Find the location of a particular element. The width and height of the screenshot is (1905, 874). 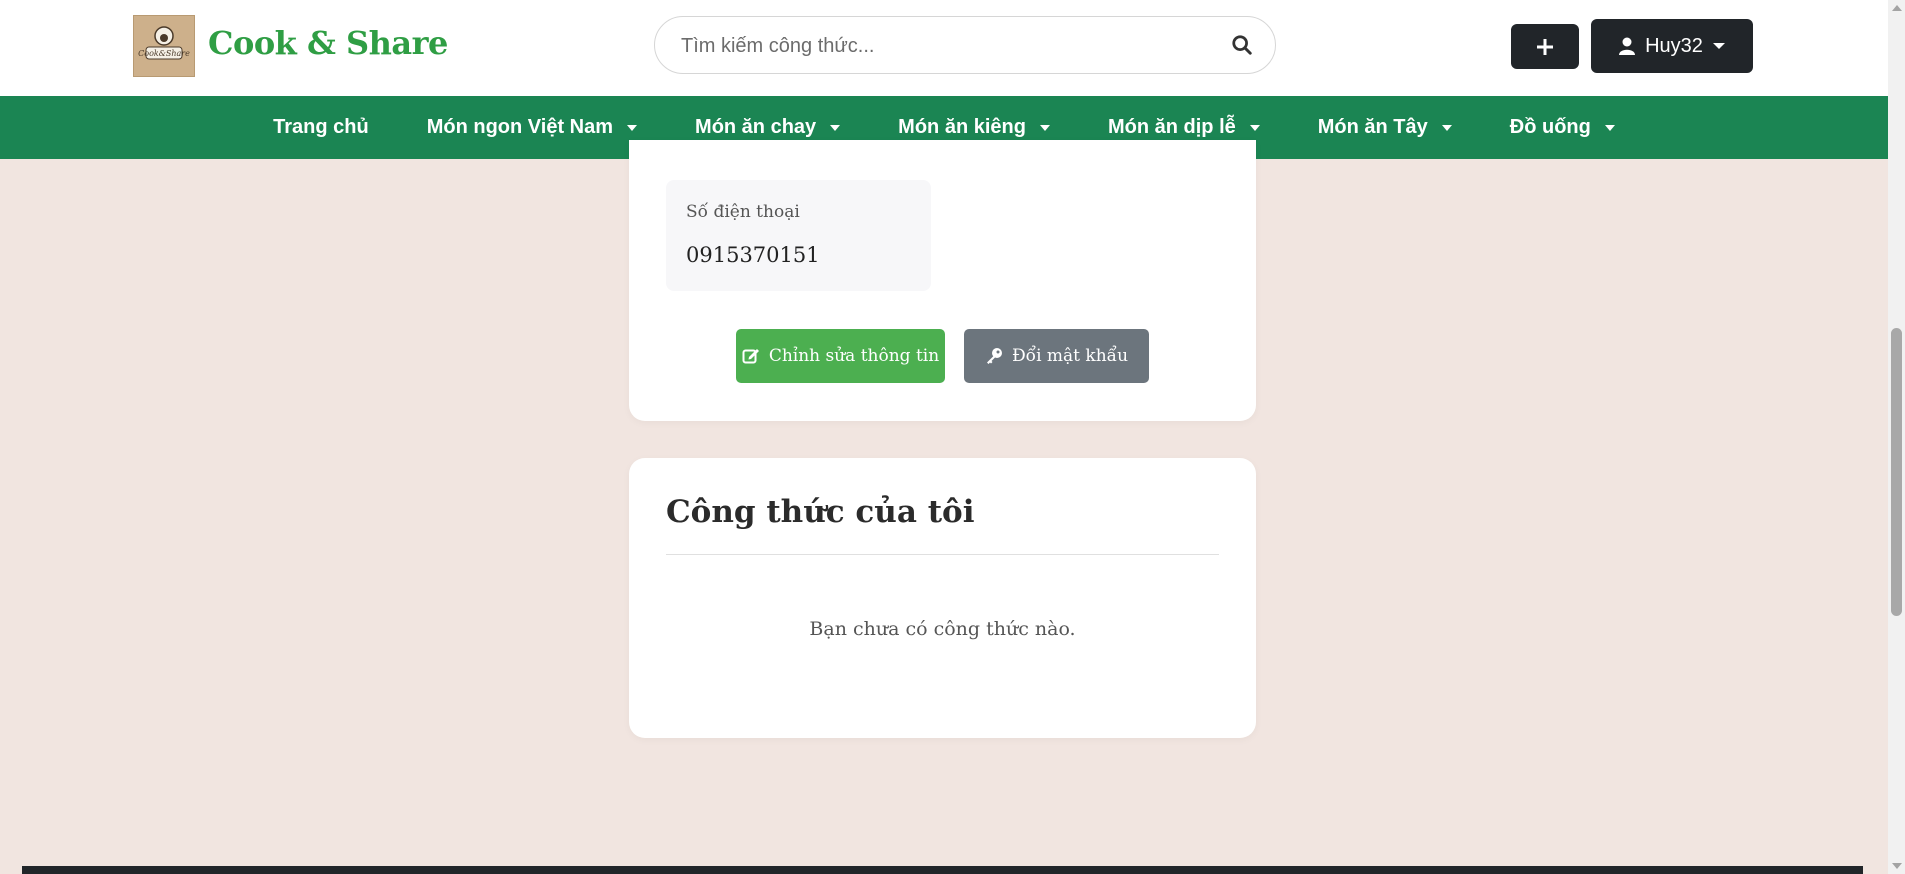

nav-item-label: Món ăn dịp lễ is located at coordinates (1171, 127).